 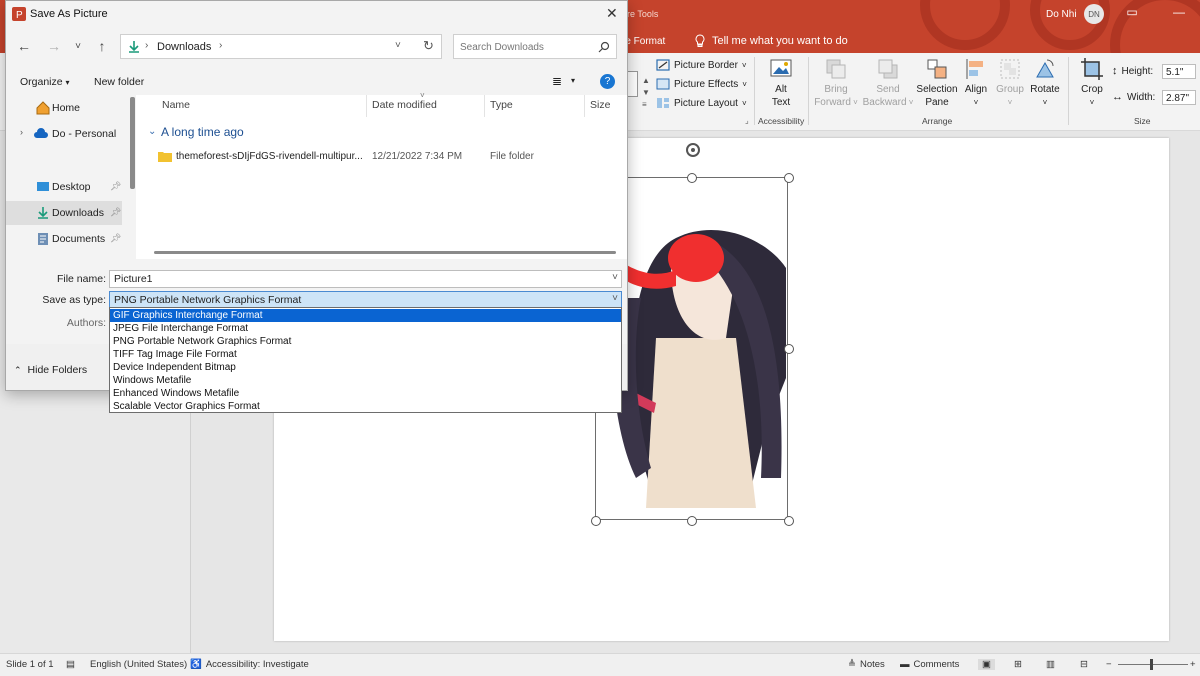 I want to click on comments-button: ▬ Comments, so click(x=929, y=664).